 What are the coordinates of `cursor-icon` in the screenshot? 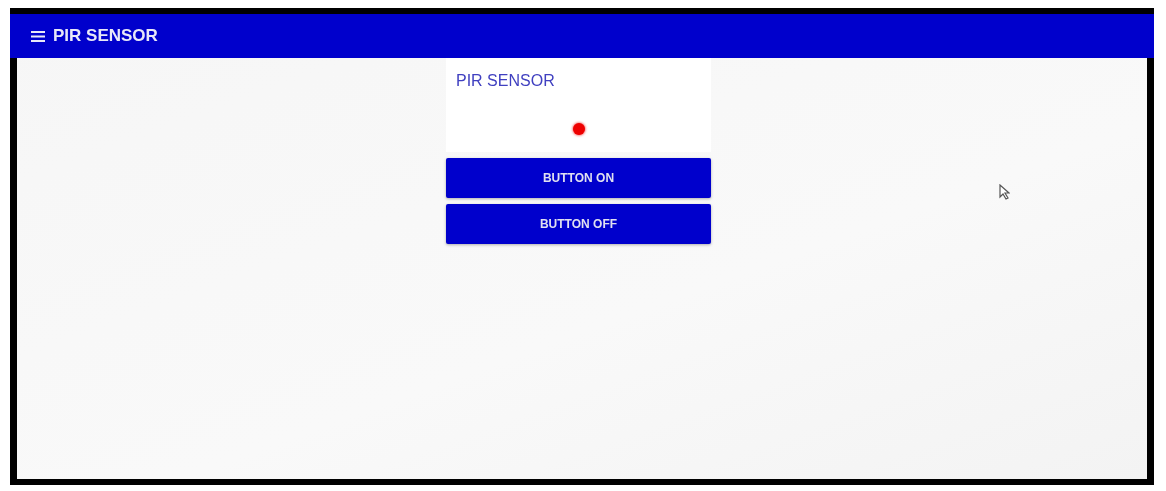 It's located at (1004, 192).